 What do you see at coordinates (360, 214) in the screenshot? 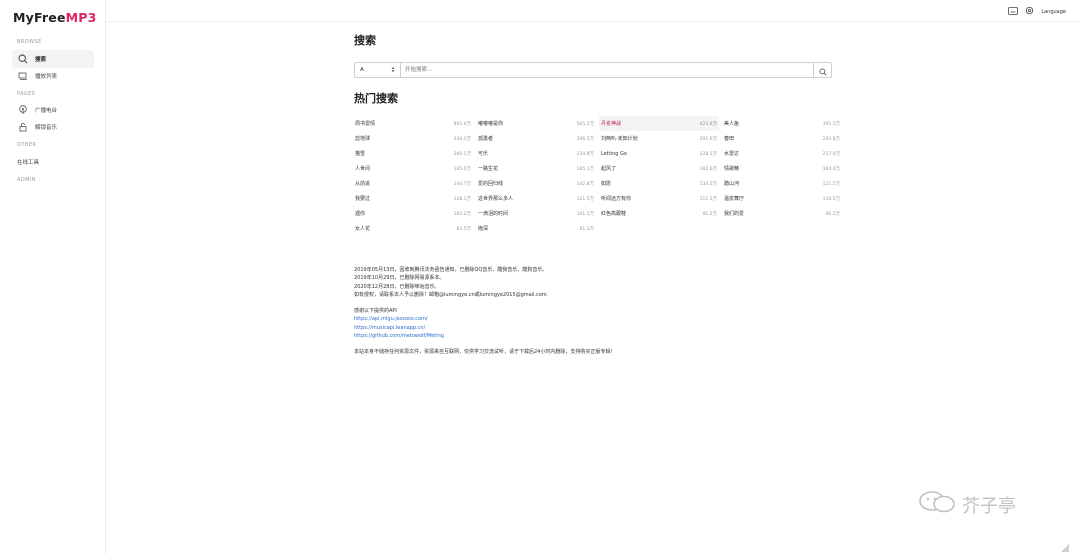
I see `hot-search-name: 遇你` at bounding box center [360, 214].